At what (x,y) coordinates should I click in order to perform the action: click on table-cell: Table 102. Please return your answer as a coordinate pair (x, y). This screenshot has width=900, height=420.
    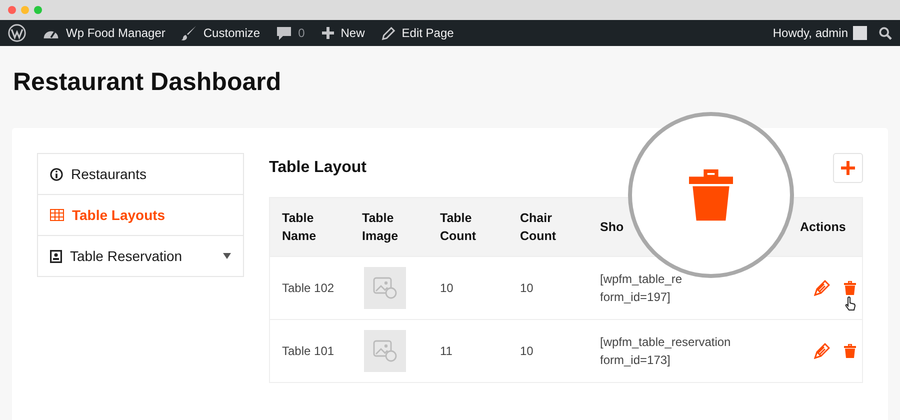
    Looking at the image, I should click on (308, 288).